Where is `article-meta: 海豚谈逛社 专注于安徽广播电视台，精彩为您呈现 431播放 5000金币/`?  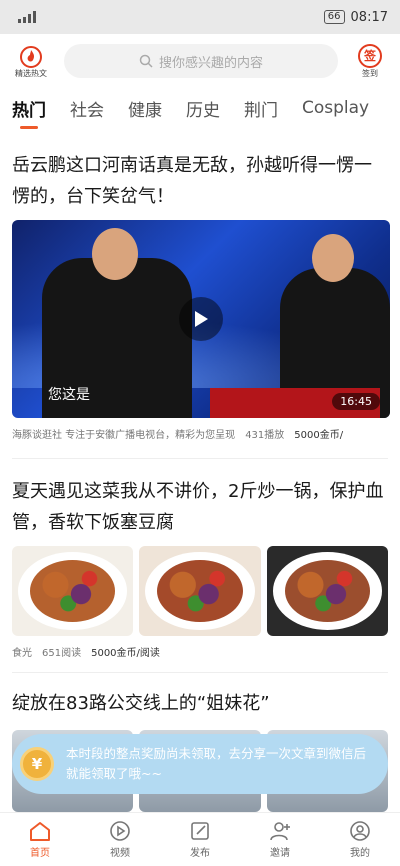 article-meta: 海豚谈逛社 专注于安徽广播电视台，精彩为您呈现 431播放 5000金币/ is located at coordinates (200, 433).